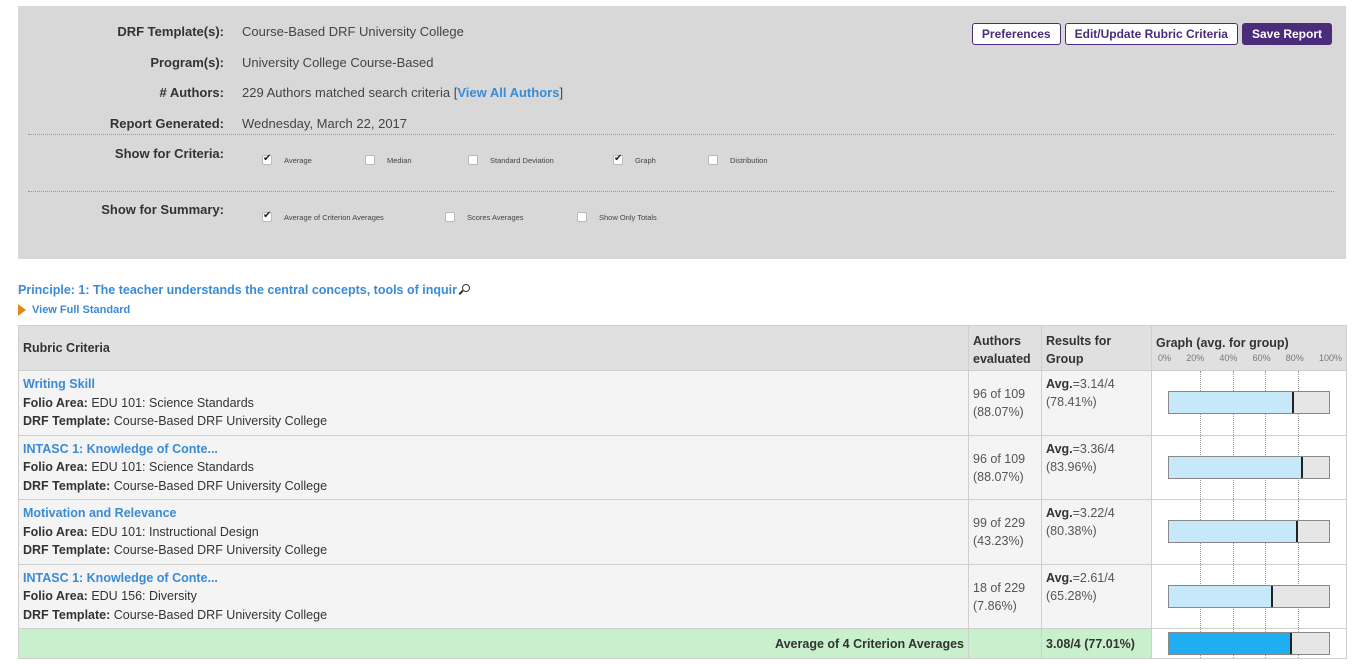 This screenshot has width=1363, height=664. Describe the element at coordinates (1232, 403) in the screenshot. I see `graph-bar` at that location.